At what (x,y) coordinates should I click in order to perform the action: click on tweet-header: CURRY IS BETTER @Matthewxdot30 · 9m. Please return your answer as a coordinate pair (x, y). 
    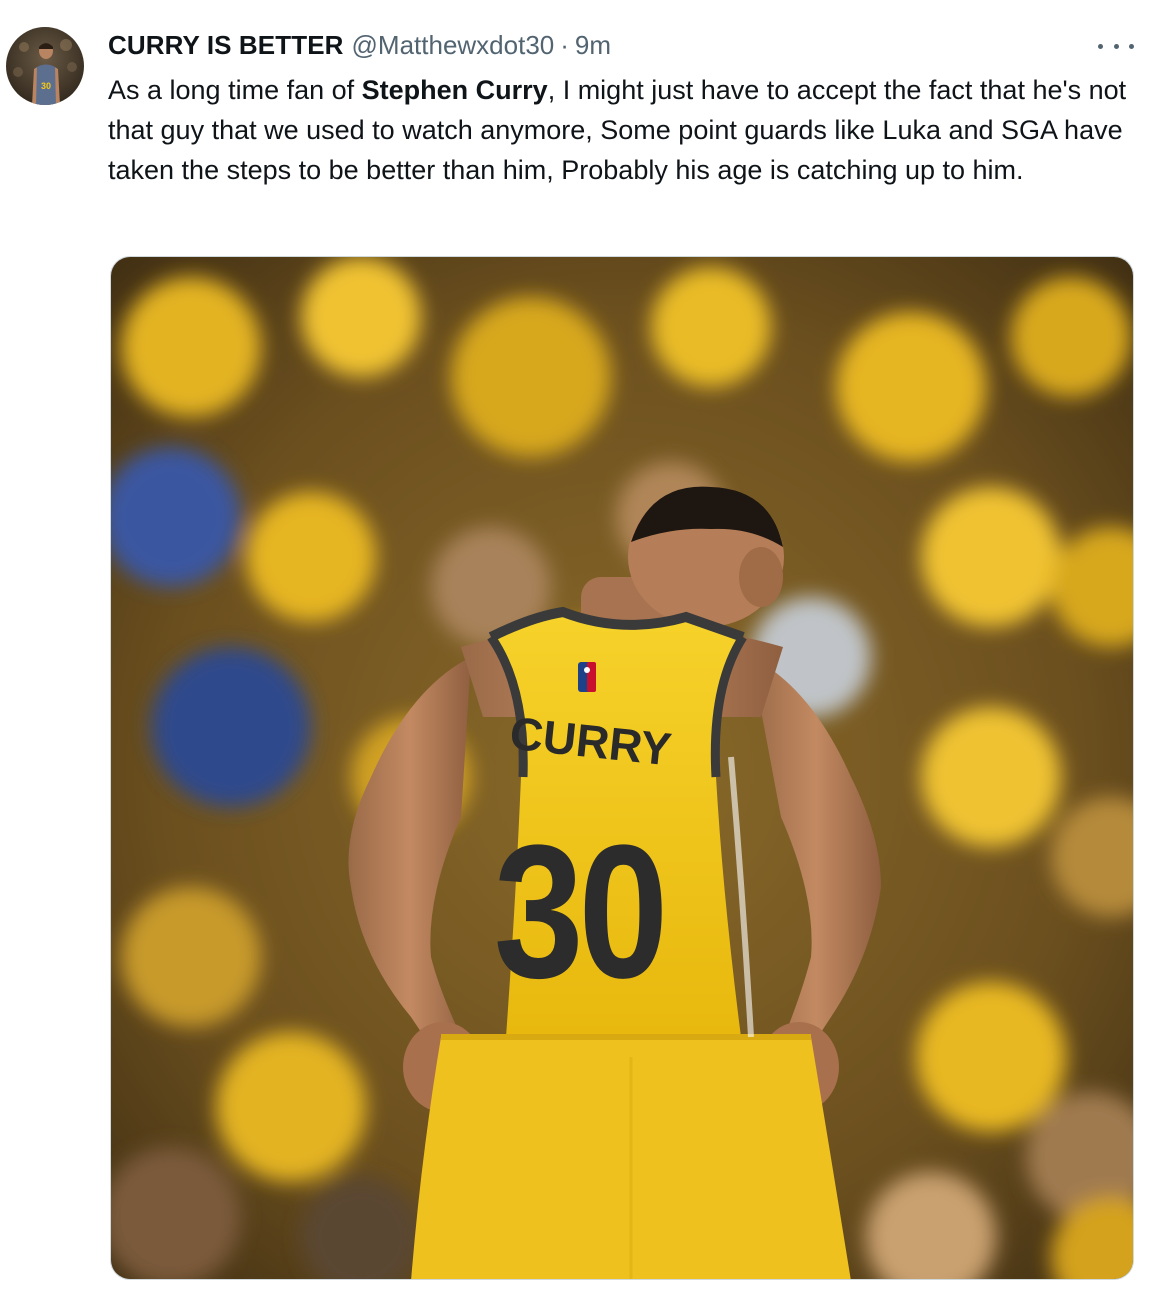
    Looking at the image, I should click on (359, 47).